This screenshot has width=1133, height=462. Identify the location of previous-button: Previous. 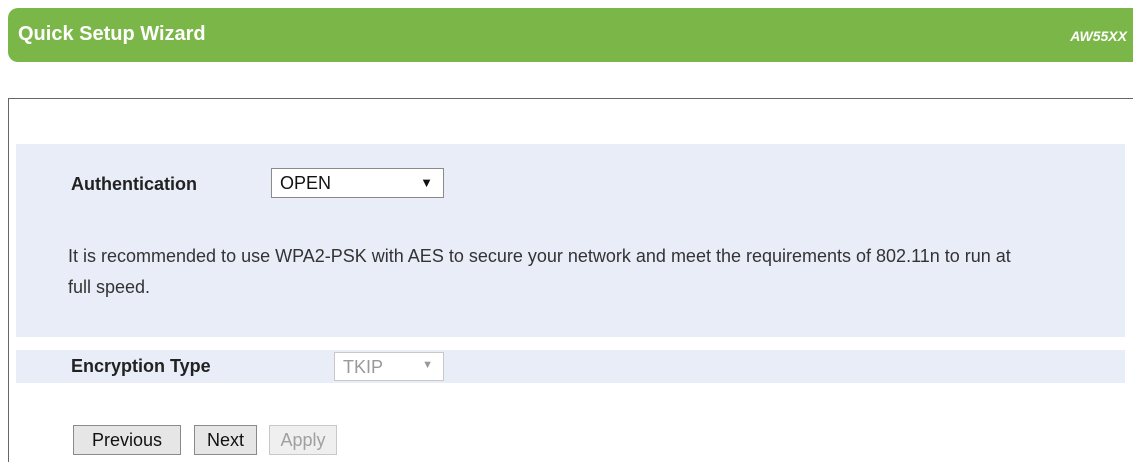
(127, 440).